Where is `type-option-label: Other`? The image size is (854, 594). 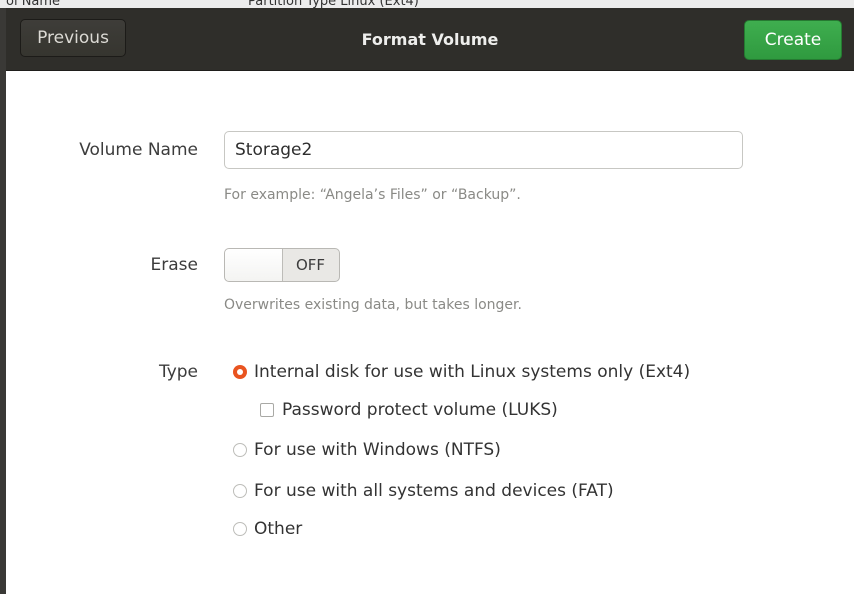
type-option-label: Other is located at coordinates (278, 529).